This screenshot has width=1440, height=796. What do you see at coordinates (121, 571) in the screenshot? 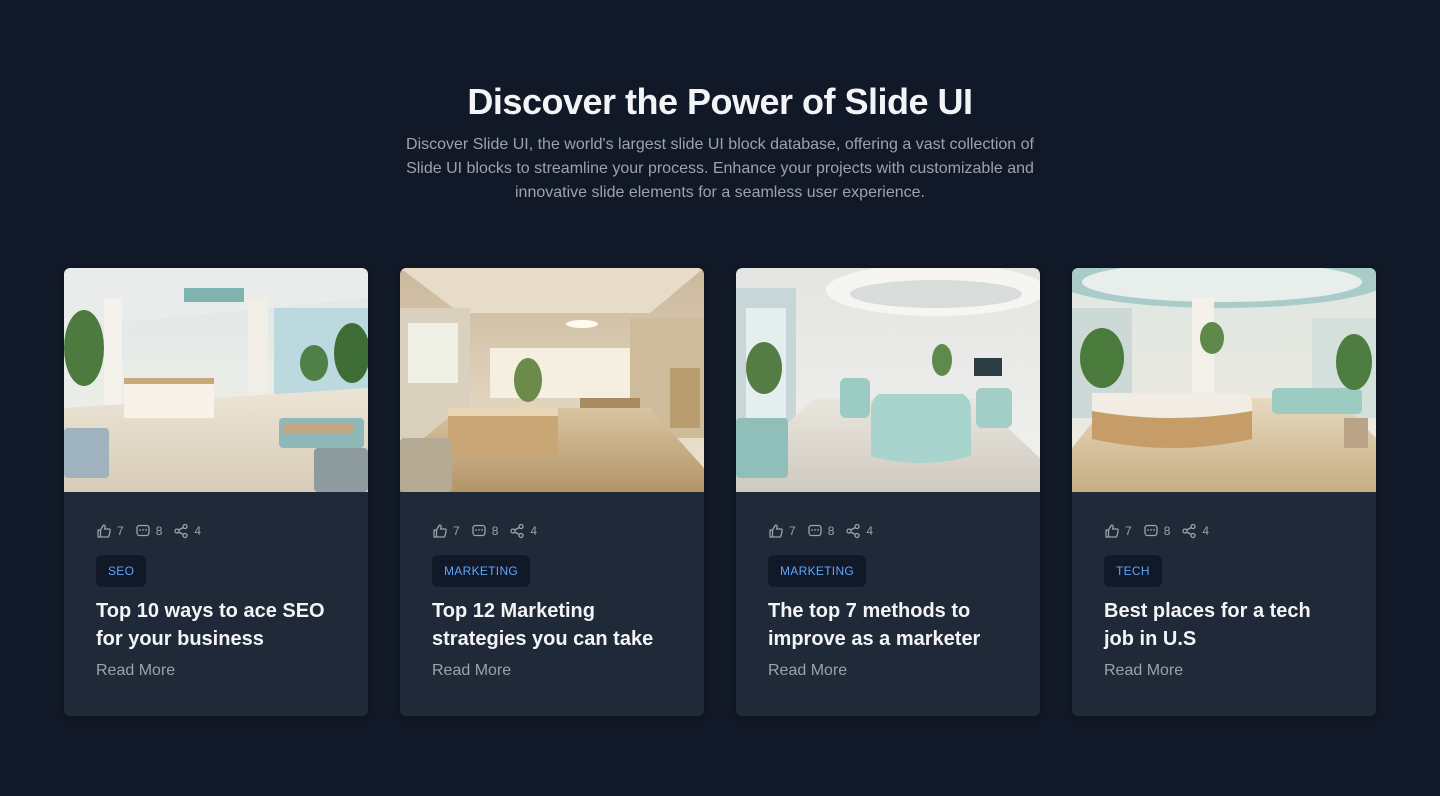
I see `category-tag: SEO` at bounding box center [121, 571].